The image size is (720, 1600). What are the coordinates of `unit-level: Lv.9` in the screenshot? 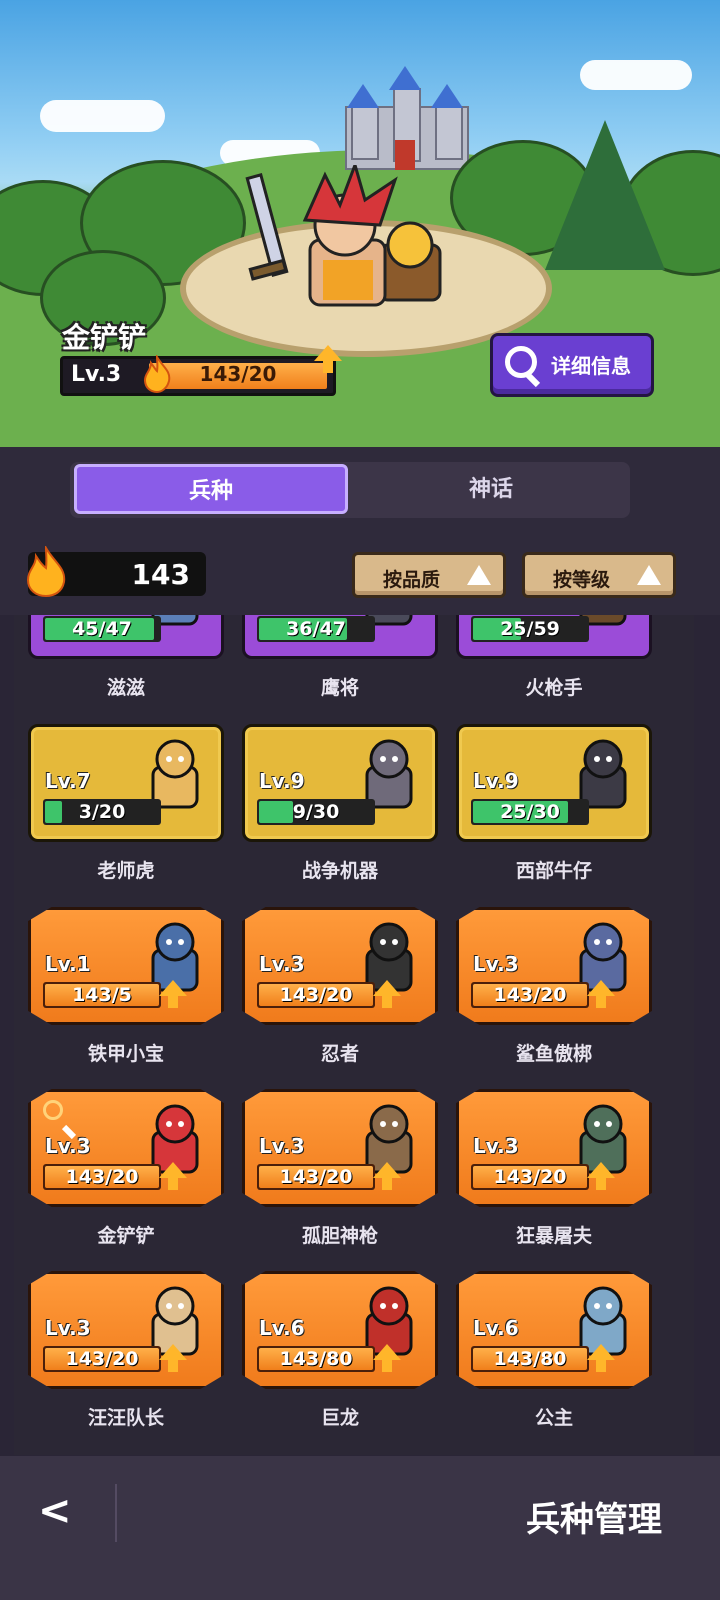 It's located at (282, 781).